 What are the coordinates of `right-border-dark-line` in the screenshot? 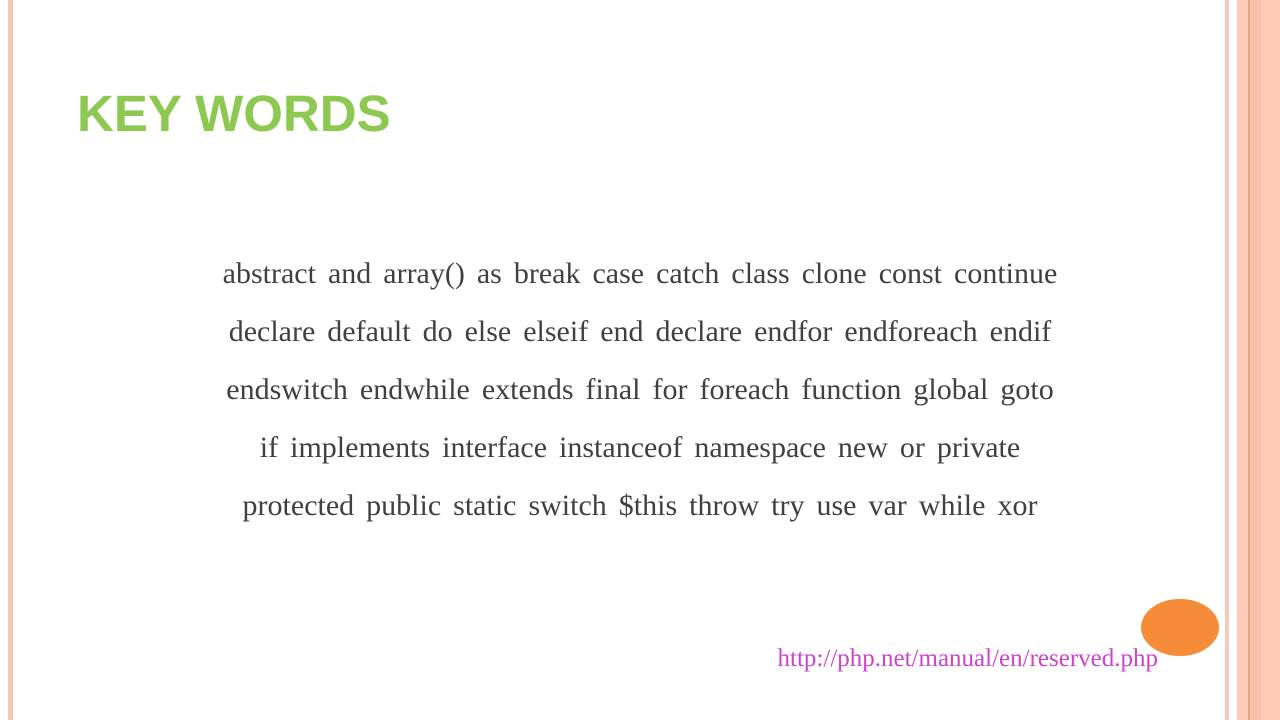 It's located at (1249, 360).